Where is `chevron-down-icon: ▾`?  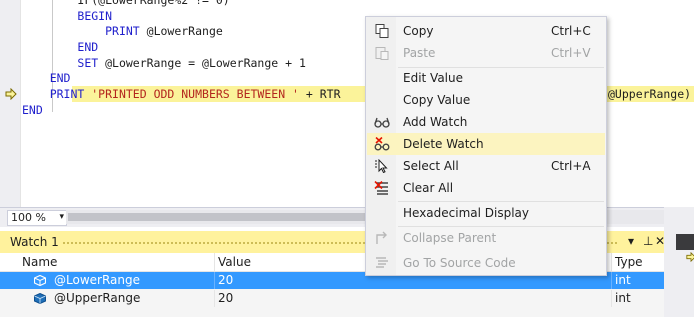 chevron-down-icon: ▾ is located at coordinates (61, 217).